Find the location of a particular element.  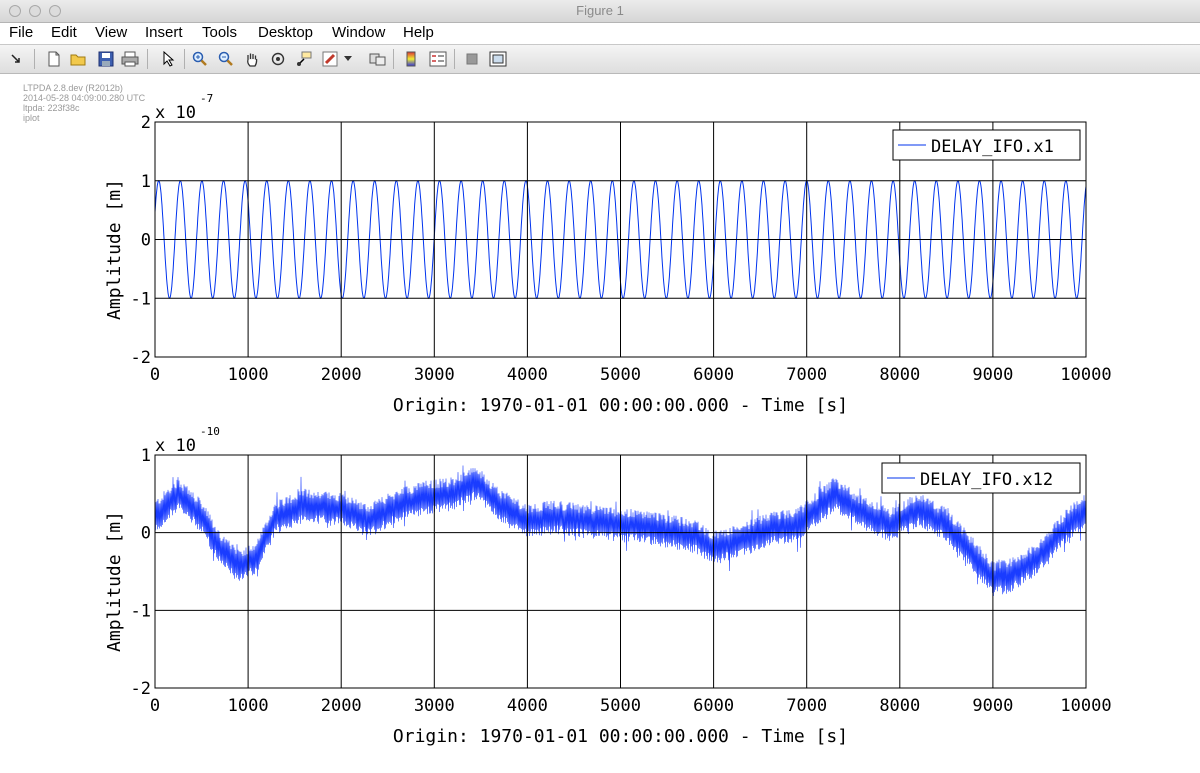

menu-view: View is located at coordinates (111, 32).